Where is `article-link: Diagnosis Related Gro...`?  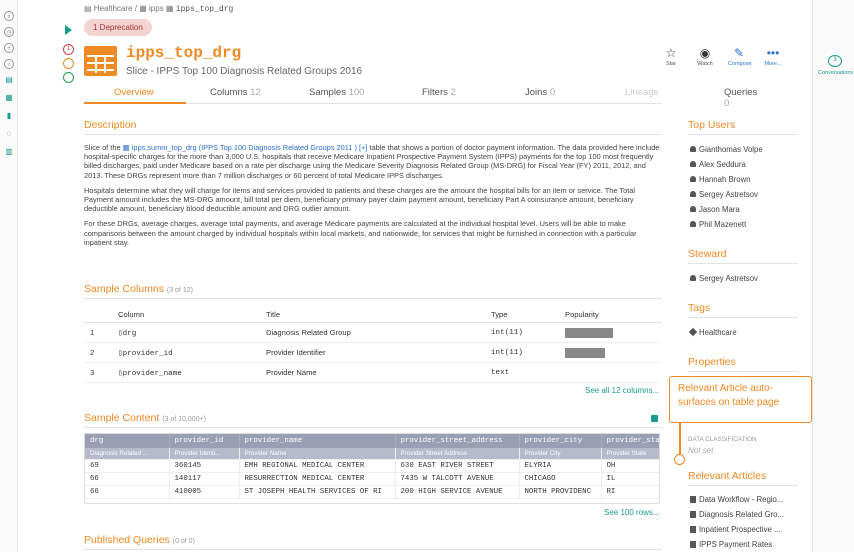 article-link: Diagnosis Related Gro... is located at coordinates (737, 514).